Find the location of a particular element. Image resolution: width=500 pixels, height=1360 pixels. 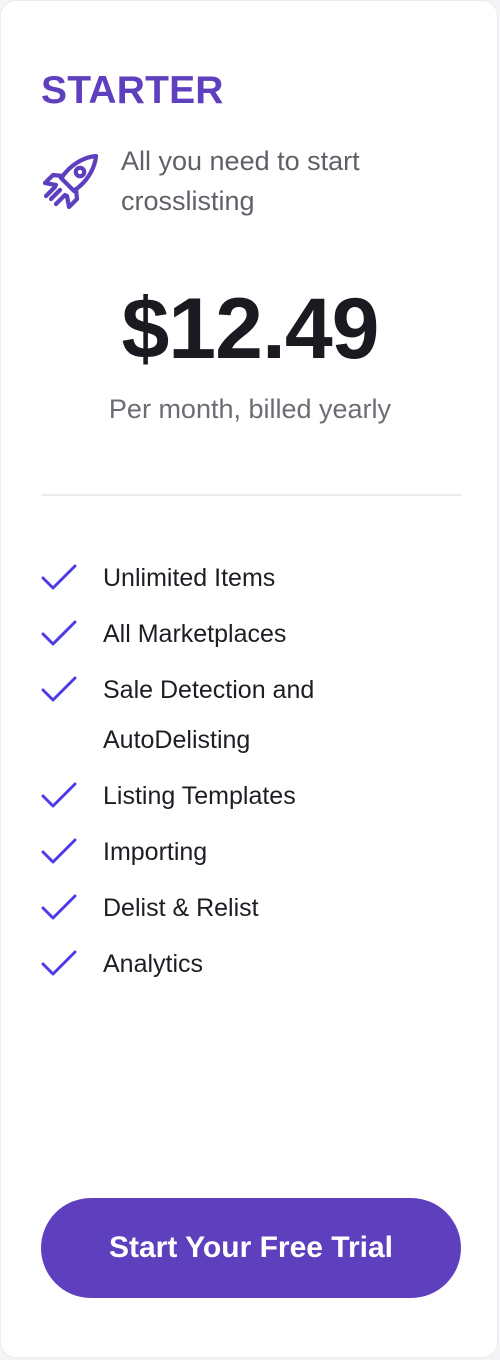

divider is located at coordinates (251, 495).